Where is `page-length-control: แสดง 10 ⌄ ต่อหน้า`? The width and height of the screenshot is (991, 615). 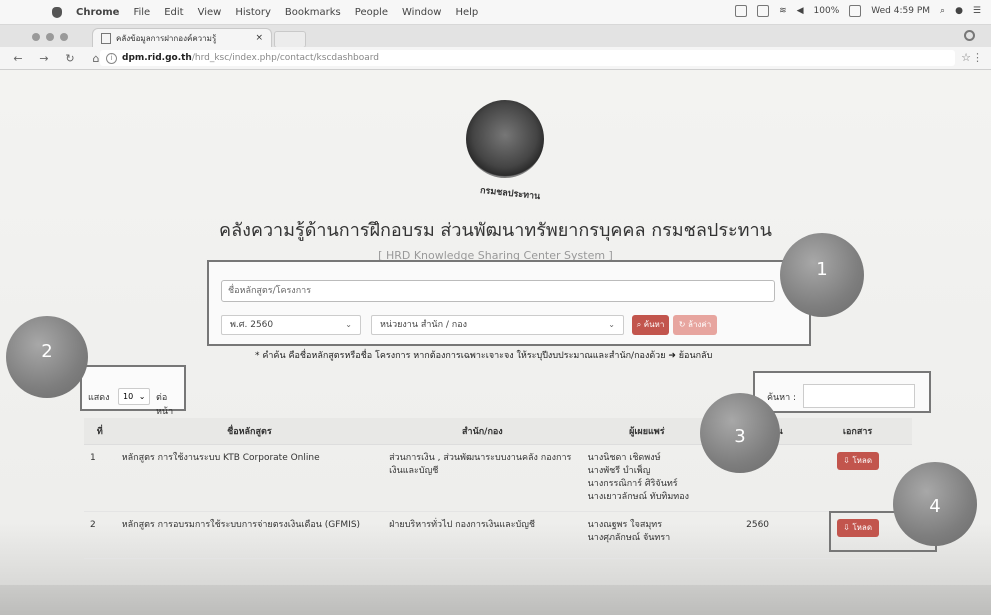 page-length-control: แสดง 10 ⌄ ต่อหน้า is located at coordinates (133, 391).